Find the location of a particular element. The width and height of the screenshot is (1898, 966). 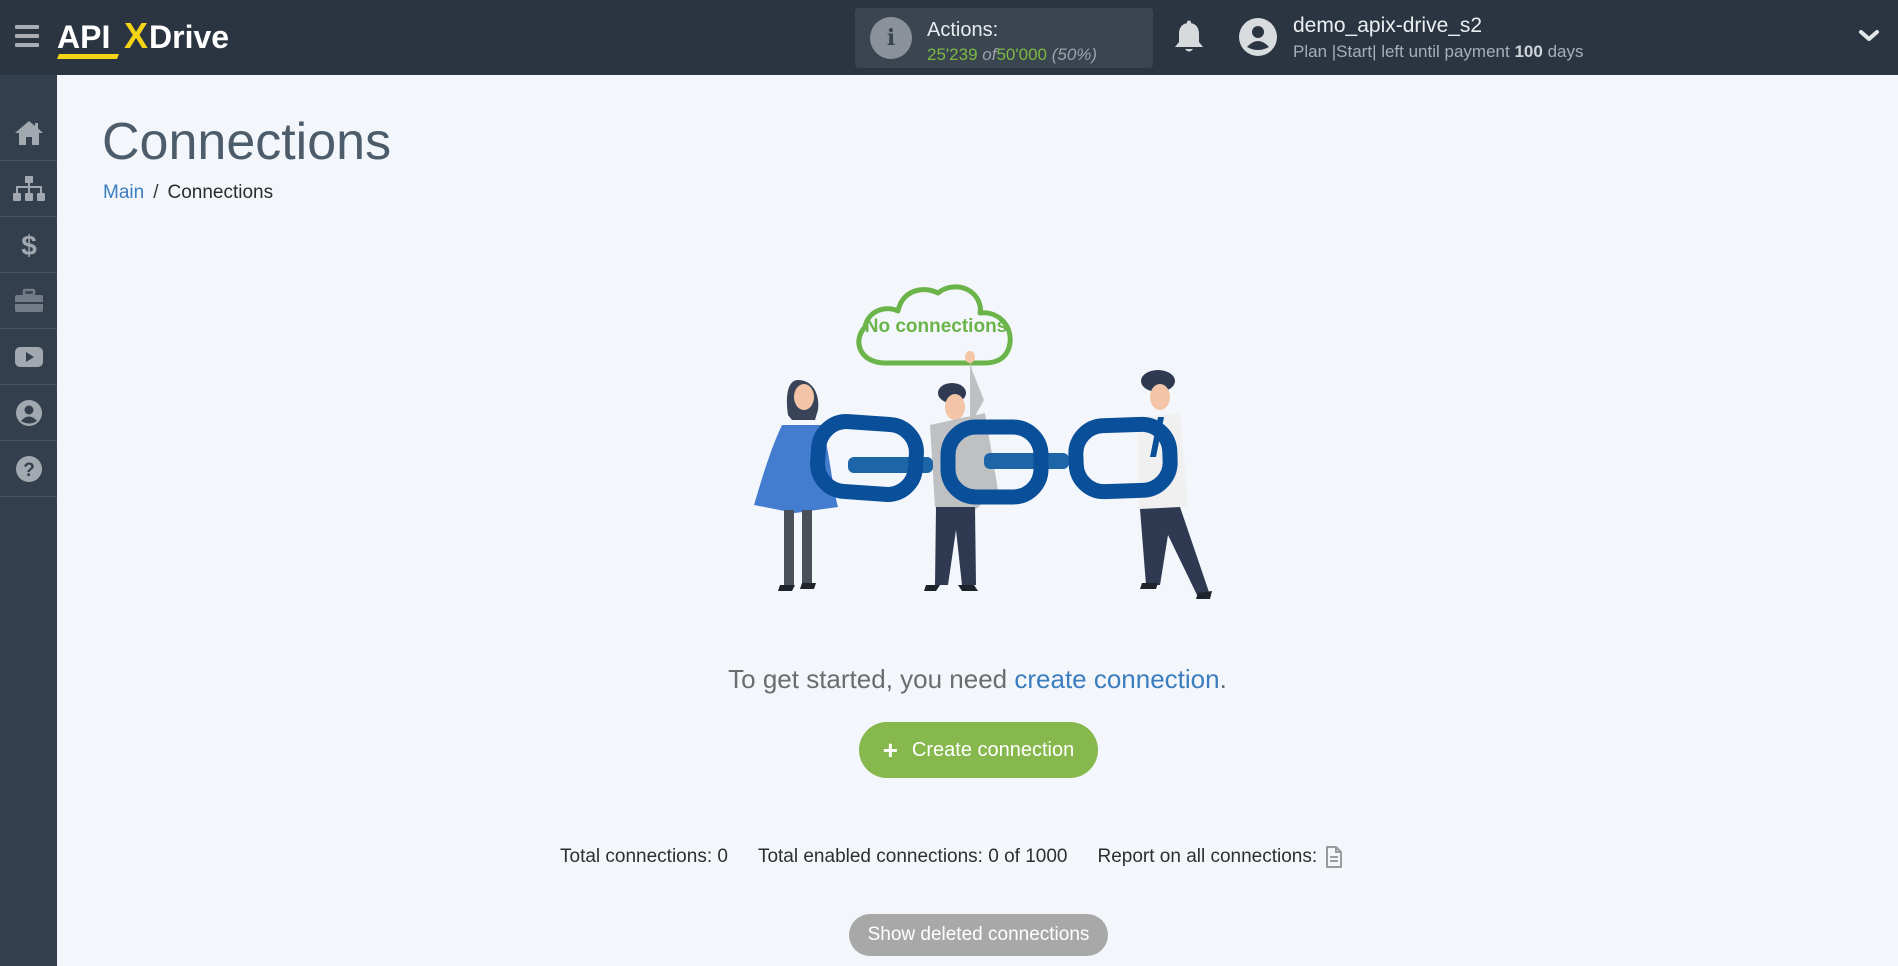

breadcrumb: Main / Connections is located at coordinates (188, 193).